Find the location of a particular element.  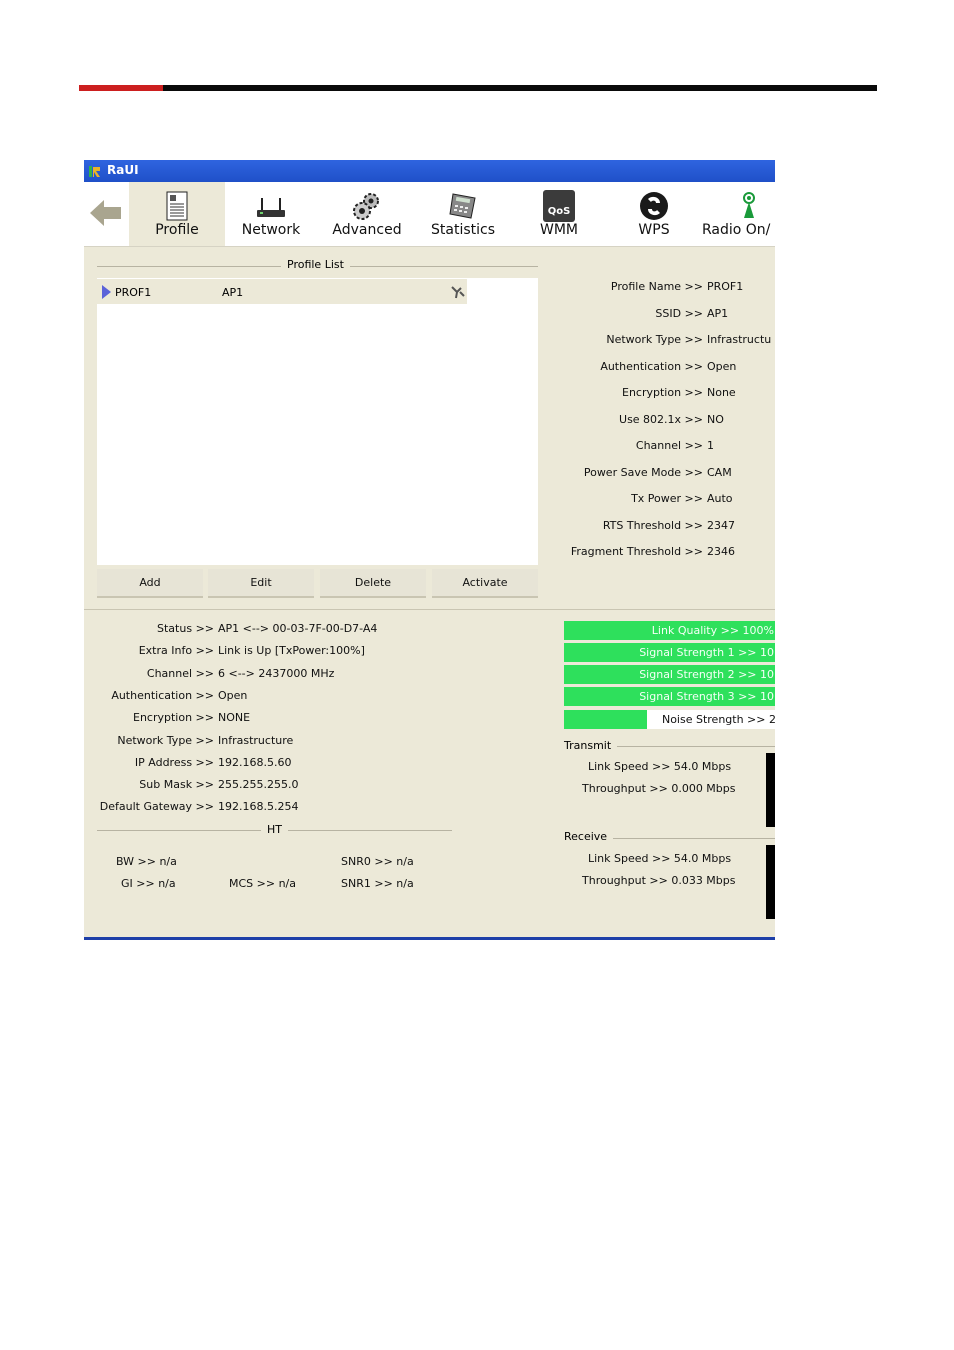

status-value: AP1 <--> 00-03-7F-00-D7-A4 is located at coordinates (298, 628).